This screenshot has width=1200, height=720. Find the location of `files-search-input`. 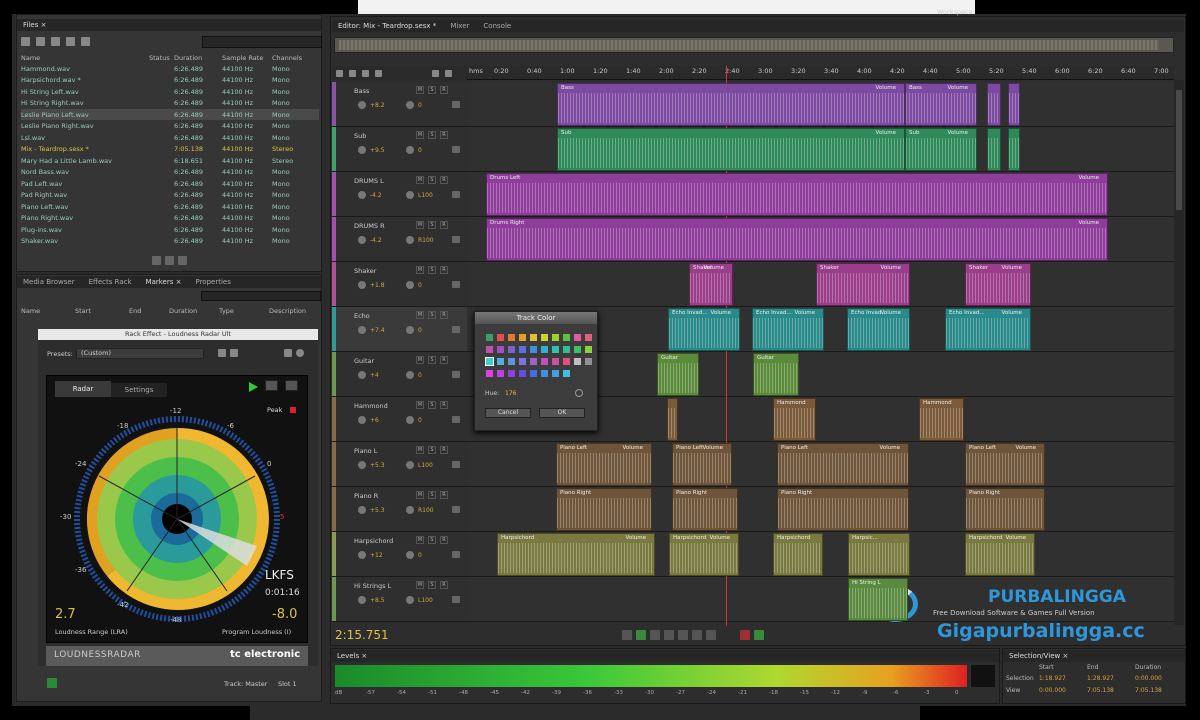

files-search-input is located at coordinates (262, 42).